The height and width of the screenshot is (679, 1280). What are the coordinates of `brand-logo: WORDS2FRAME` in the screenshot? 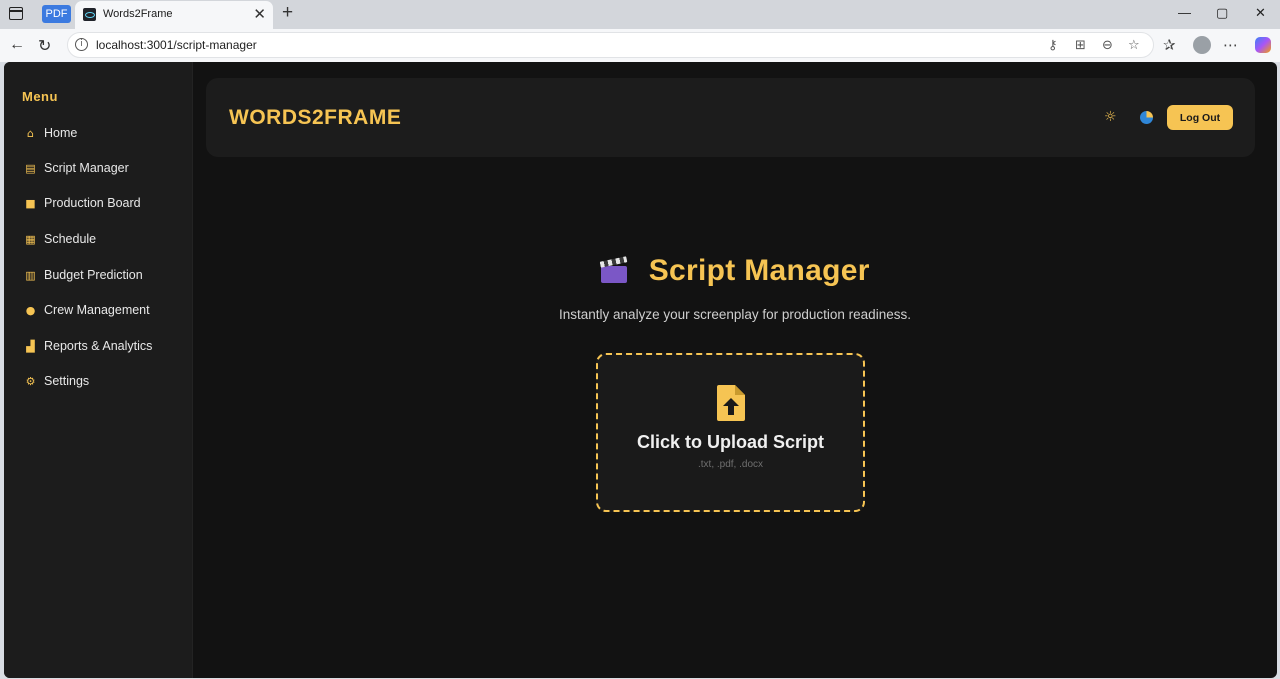 It's located at (315, 118).